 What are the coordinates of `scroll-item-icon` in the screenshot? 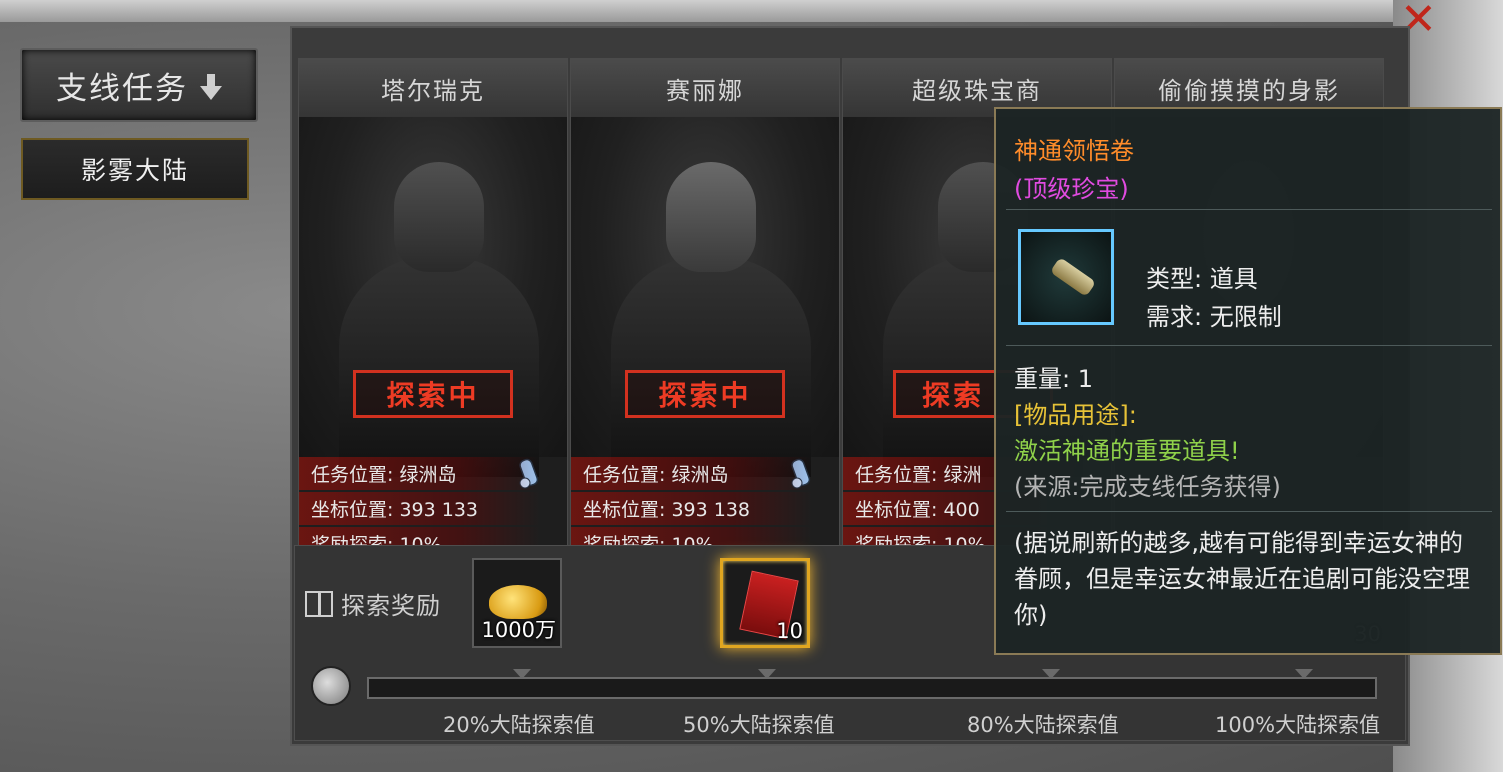 It's located at (1073, 277).